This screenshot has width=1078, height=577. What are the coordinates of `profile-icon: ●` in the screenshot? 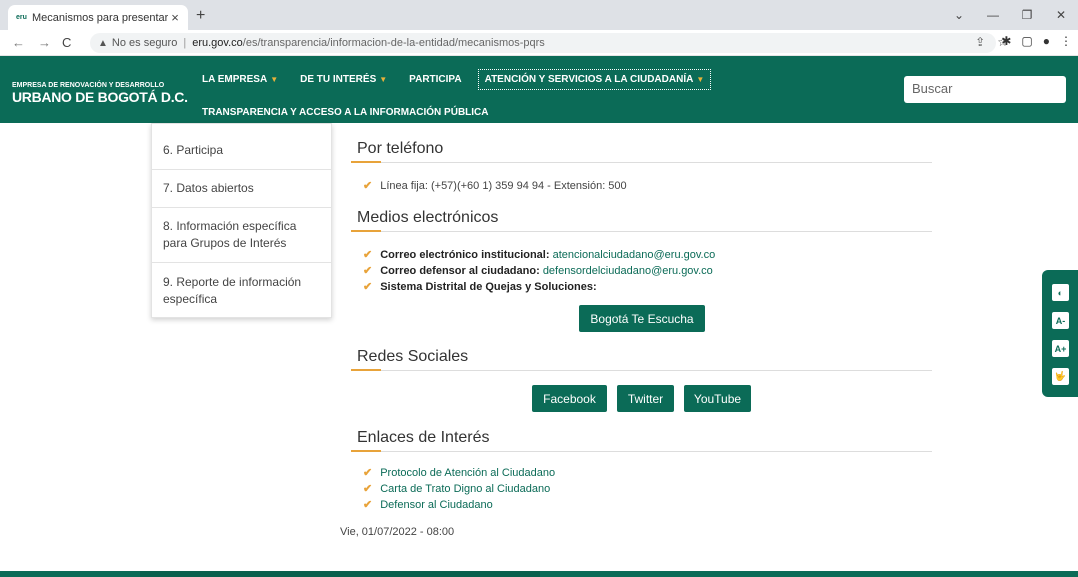 It's located at (1046, 41).